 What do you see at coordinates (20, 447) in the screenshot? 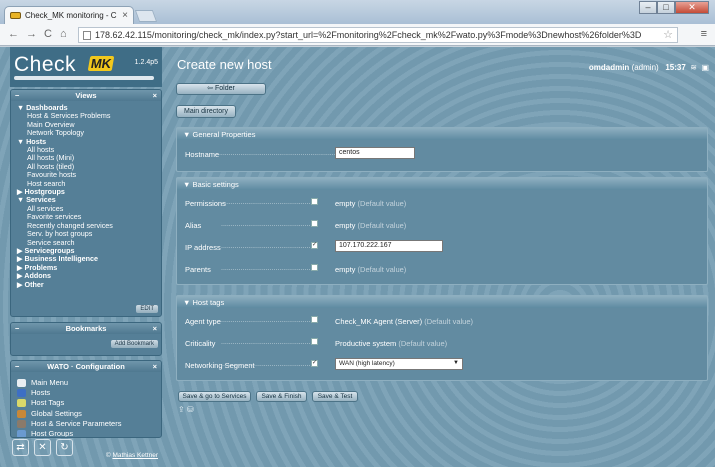
I see `reload-sidebar-icon: ⇄` at bounding box center [20, 447].